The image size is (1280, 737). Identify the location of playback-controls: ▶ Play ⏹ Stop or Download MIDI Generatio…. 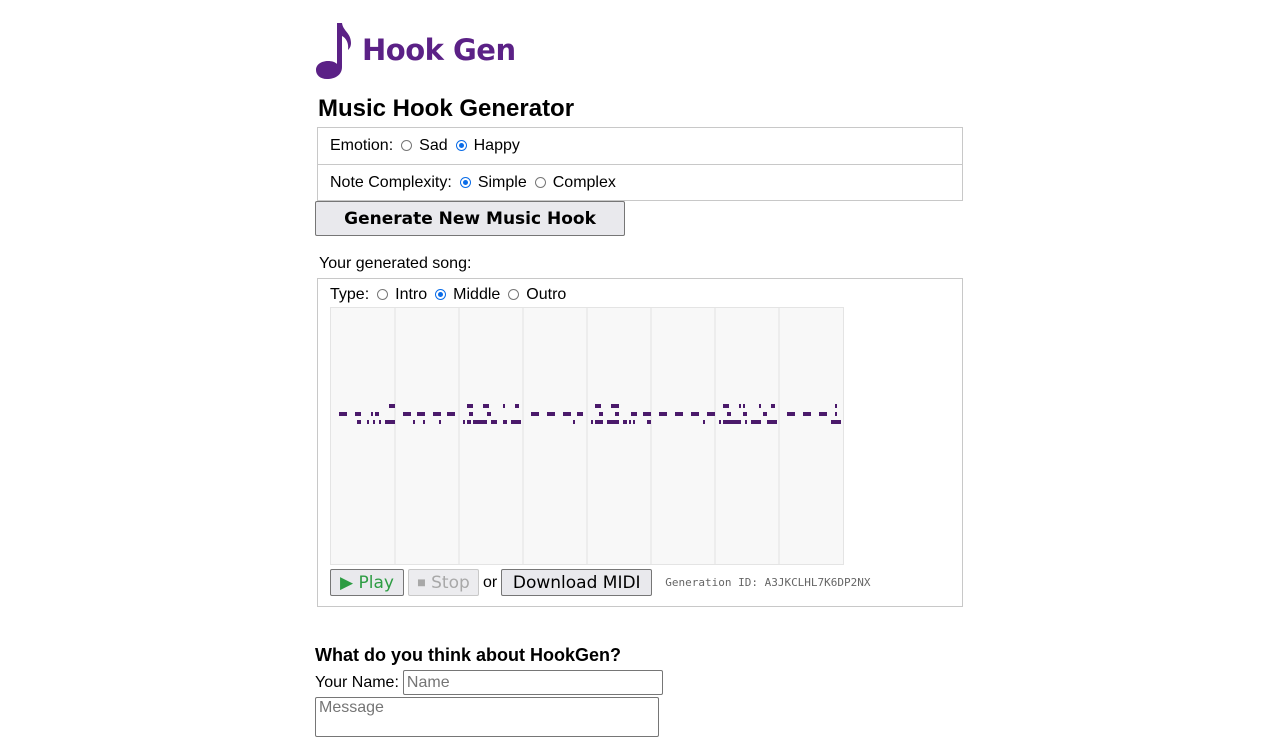
(600, 582).